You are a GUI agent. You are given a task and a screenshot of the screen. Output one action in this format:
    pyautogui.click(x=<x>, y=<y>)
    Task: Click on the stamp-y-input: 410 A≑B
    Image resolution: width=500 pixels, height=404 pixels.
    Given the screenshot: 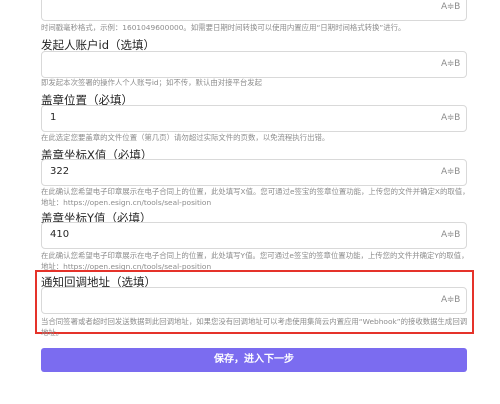 What is the action you would take?
    pyautogui.click(x=254, y=235)
    